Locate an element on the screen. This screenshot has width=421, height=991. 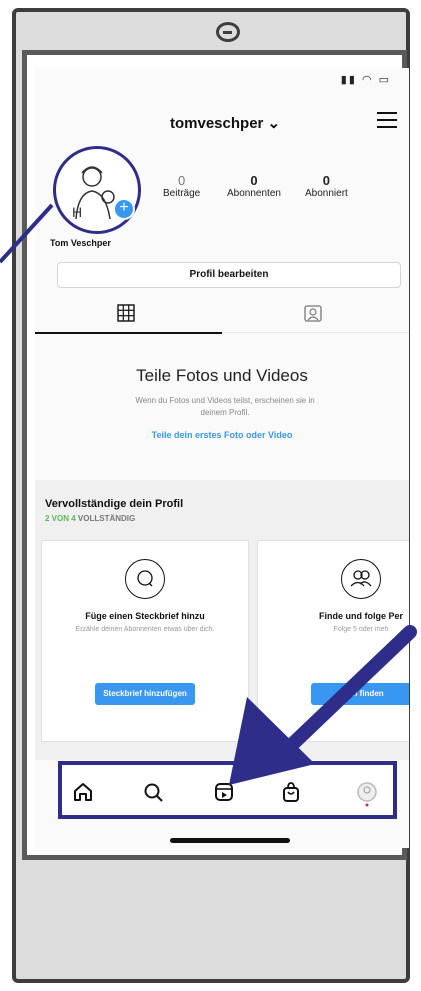
annotation-pointer-line is located at coordinates (27, 233).